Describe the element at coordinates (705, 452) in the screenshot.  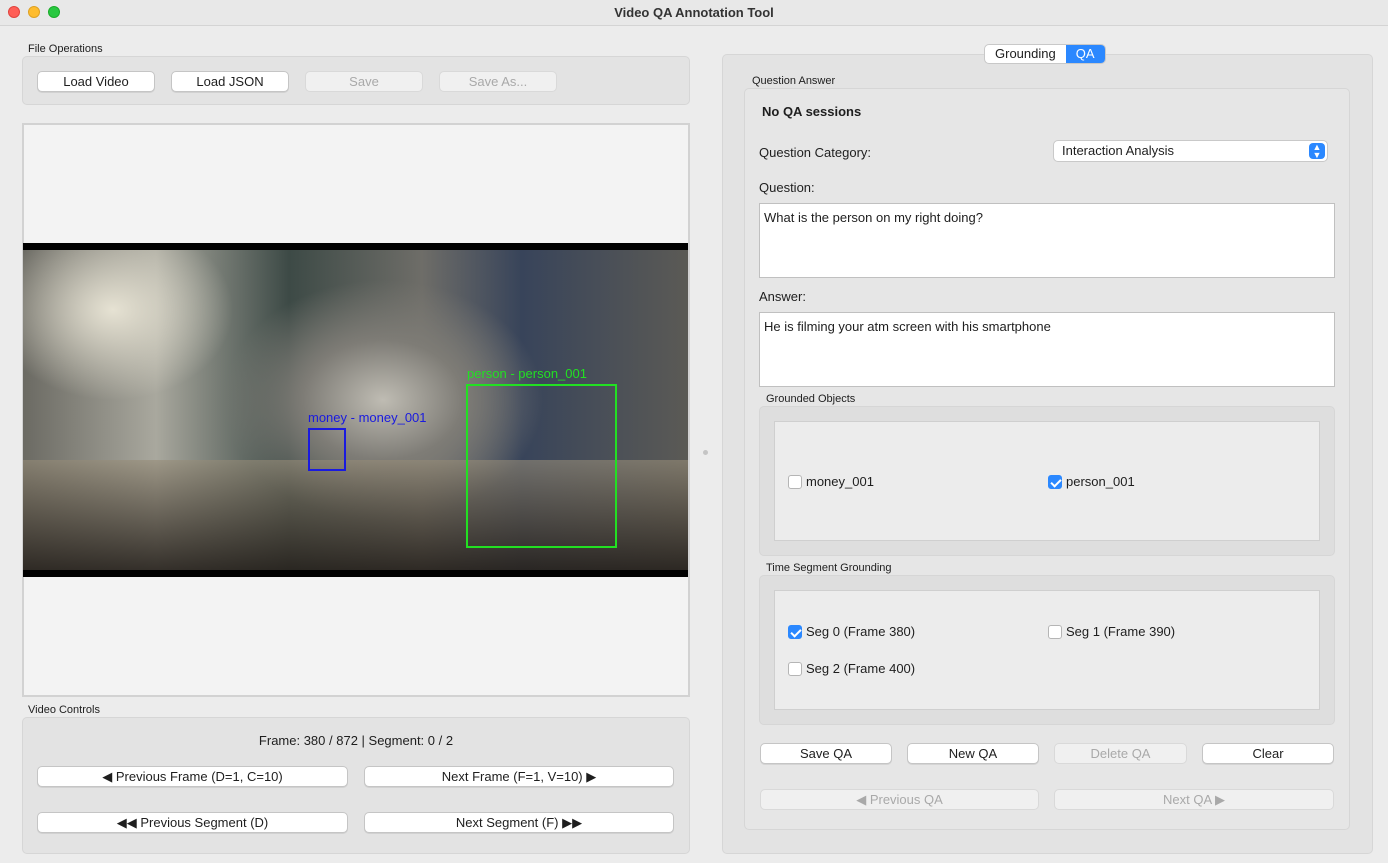
I see `splitter-handle` at that location.